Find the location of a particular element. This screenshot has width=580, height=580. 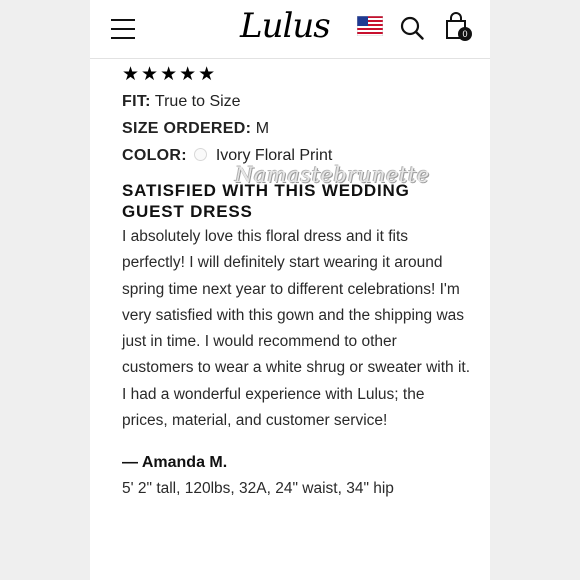

color-label: COLOR: is located at coordinates (154, 155).